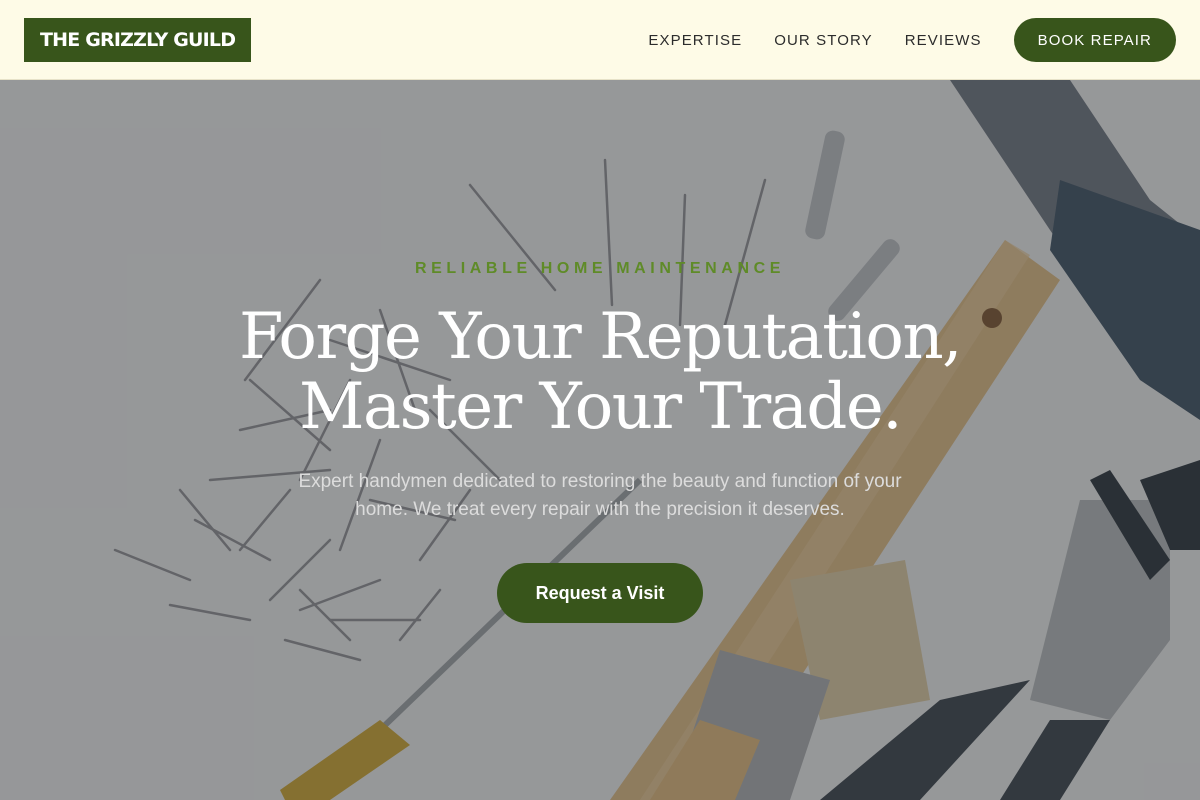 This screenshot has height=800, width=1200. What do you see at coordinates (943, 40) in the screenshot?
I see `nav-link-reviews: REVIEWS` at bounding box center [943, 40].